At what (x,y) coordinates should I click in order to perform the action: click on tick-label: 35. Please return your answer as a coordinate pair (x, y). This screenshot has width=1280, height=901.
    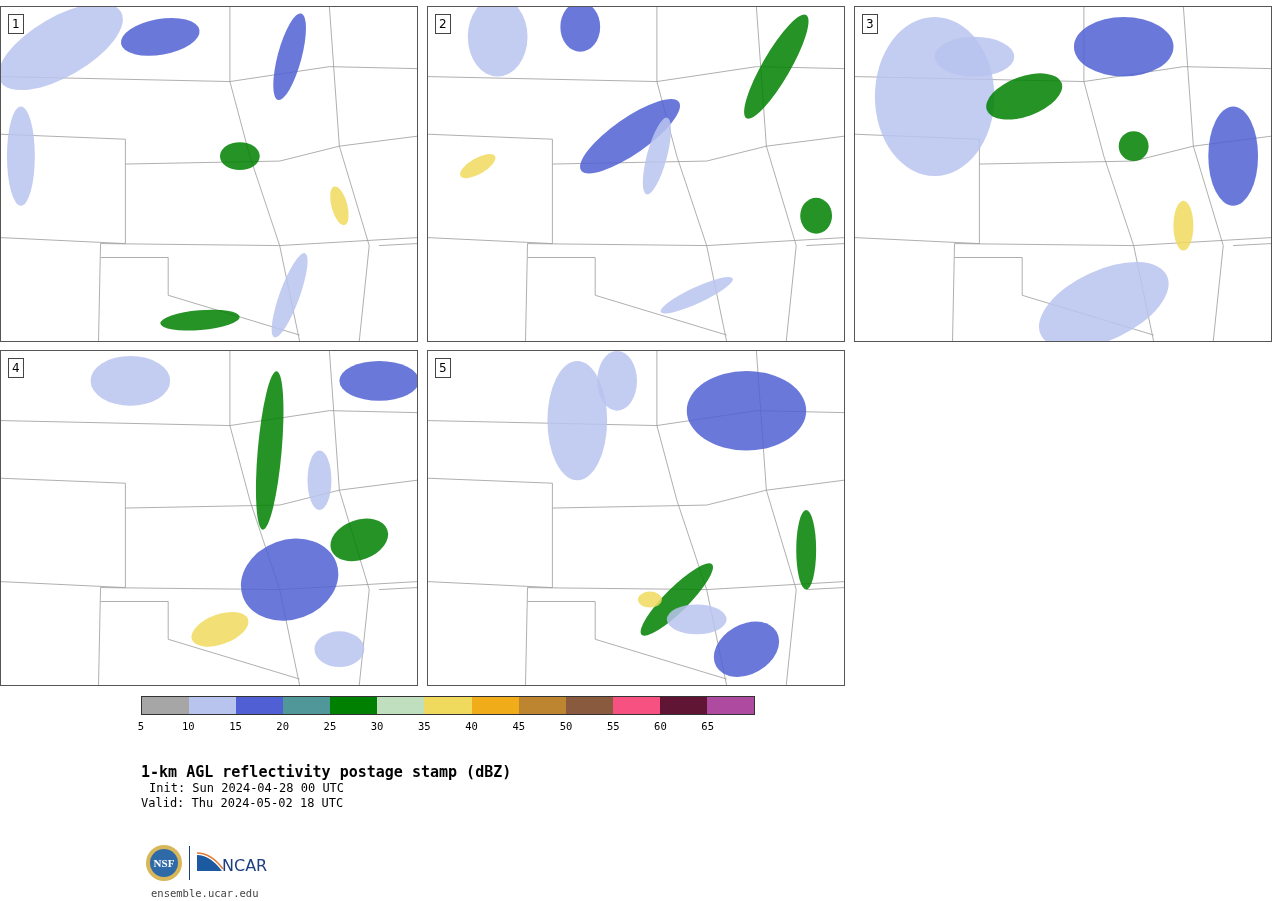
    Looking at the image, I should click on (424, 726).